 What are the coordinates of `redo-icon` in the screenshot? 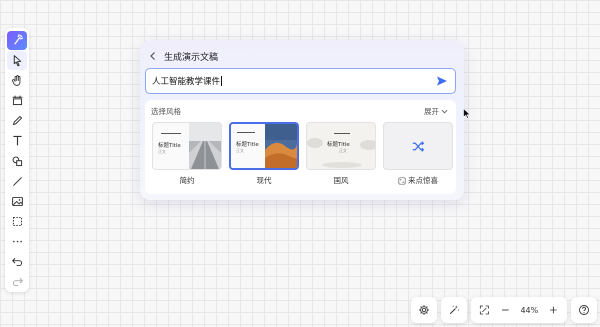 It's located at (17, 282).